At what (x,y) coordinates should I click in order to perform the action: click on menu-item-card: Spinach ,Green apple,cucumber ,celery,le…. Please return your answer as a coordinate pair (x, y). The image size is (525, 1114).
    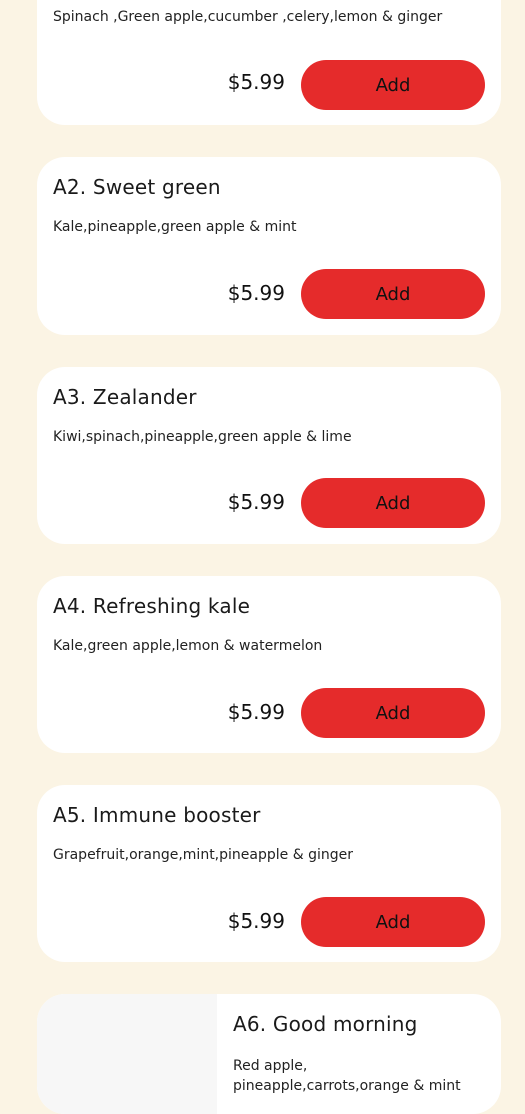
    Looking at the image, I should click on (269, 62).